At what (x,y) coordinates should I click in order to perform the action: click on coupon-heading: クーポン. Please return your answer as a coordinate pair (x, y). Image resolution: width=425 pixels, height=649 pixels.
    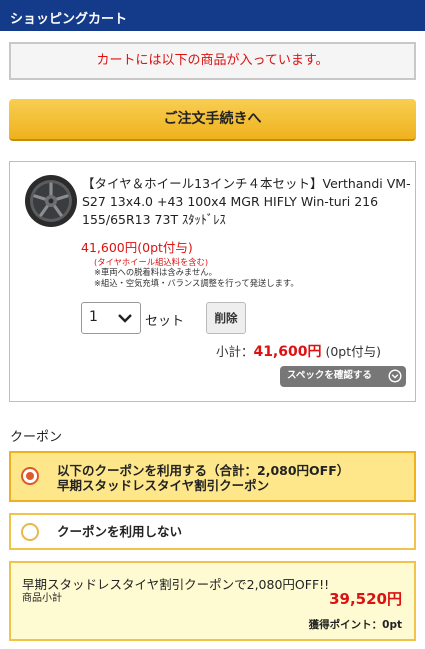
    Looking at the image, I should click on (36, 437).